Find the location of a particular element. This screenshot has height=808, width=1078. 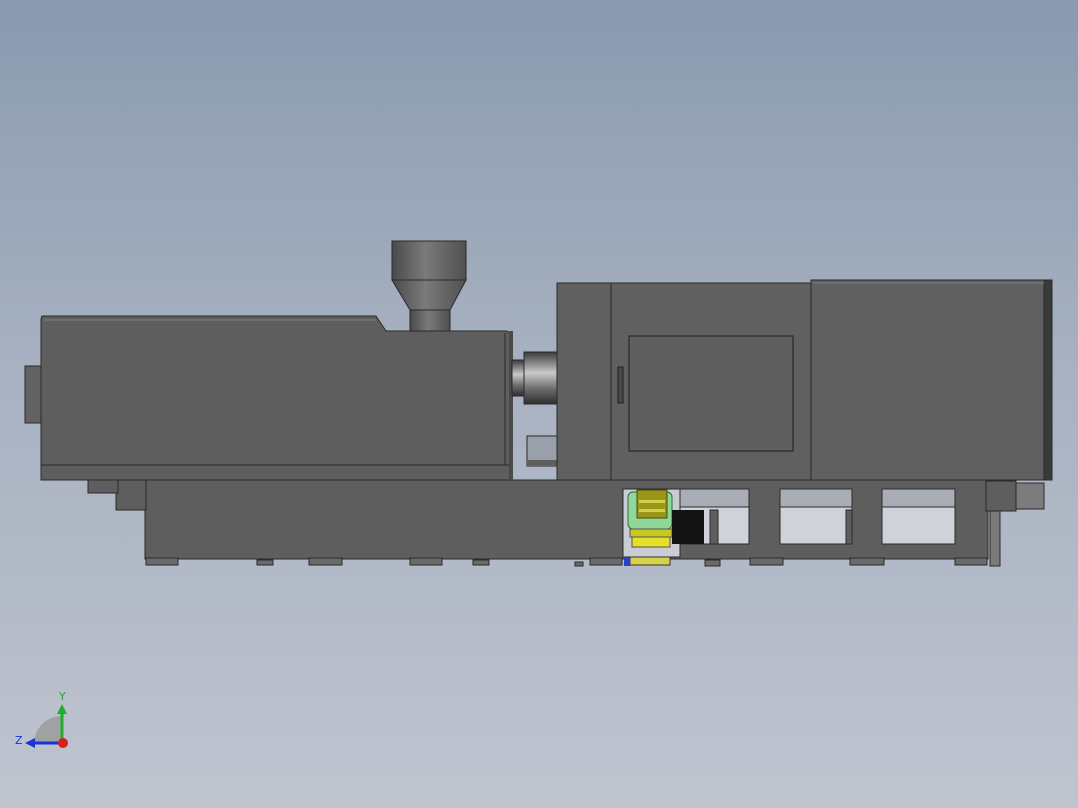

injection-unit-housing is located at coordinates (268, 398).